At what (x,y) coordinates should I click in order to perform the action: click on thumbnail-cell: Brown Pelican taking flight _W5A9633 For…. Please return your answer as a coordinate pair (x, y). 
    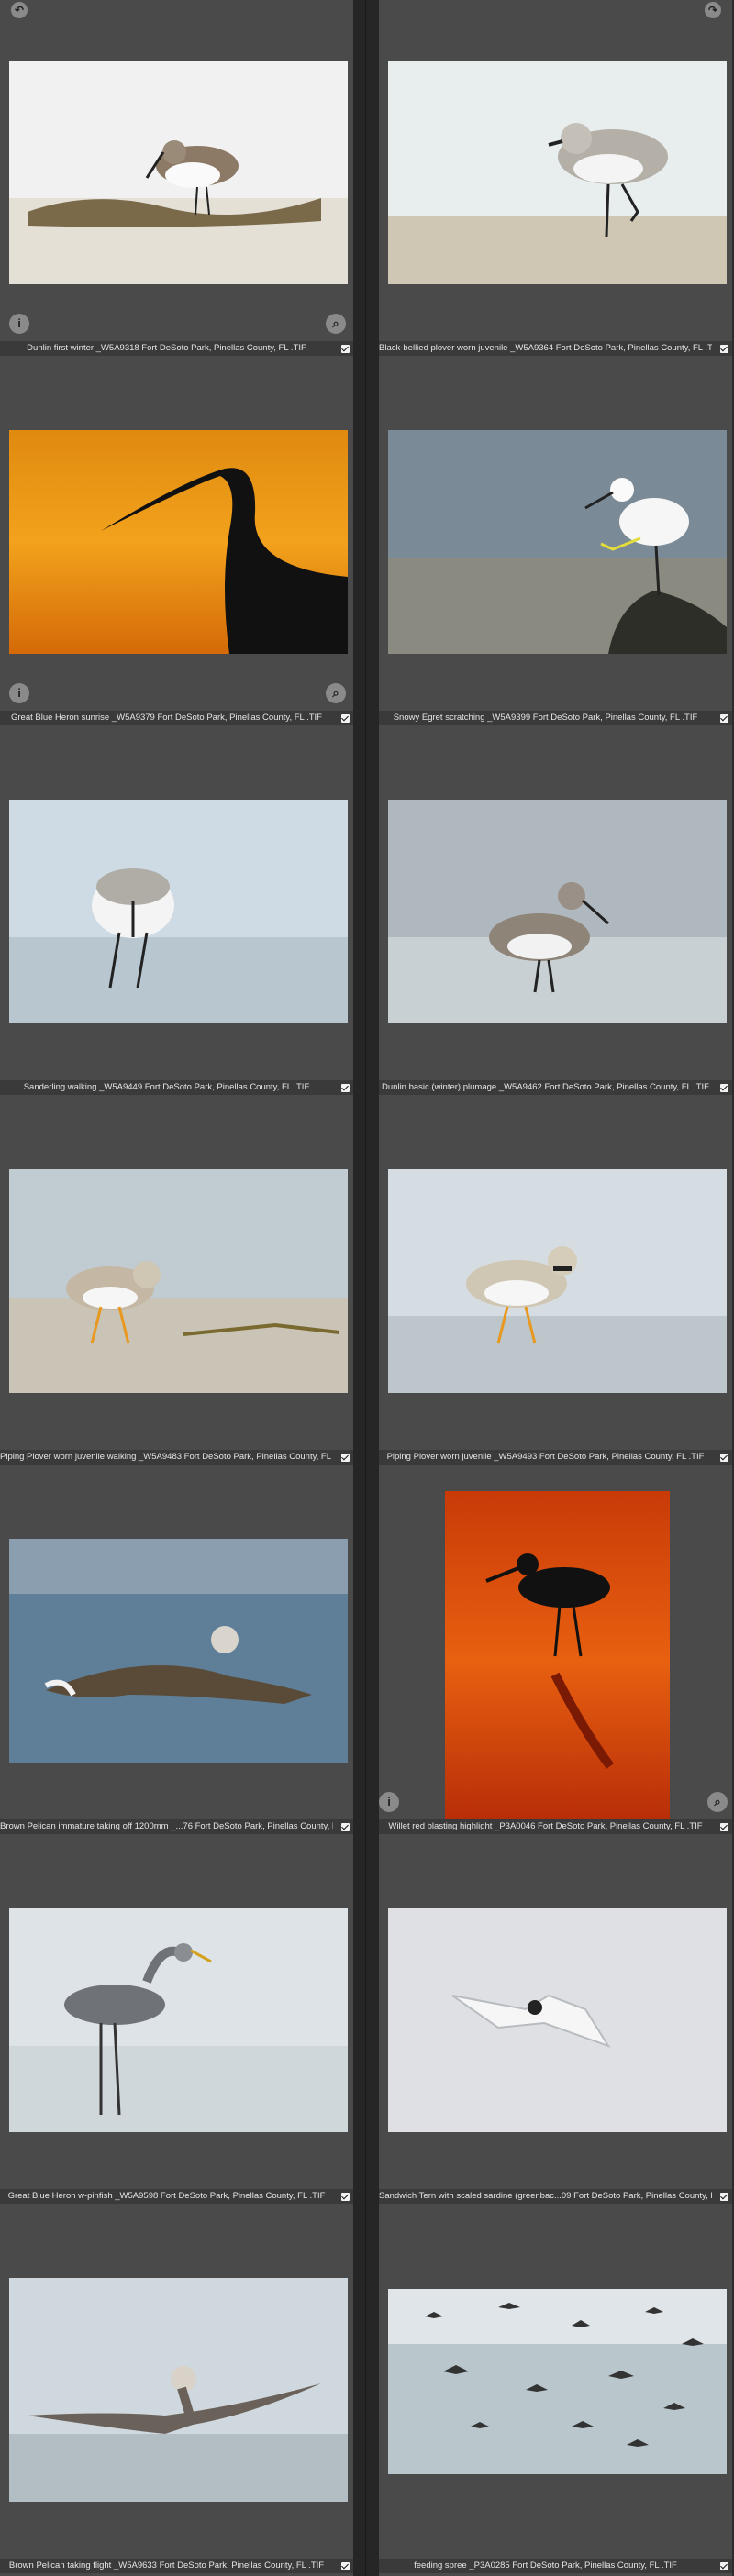
    Looking at the image, I should click on (176, 2396).